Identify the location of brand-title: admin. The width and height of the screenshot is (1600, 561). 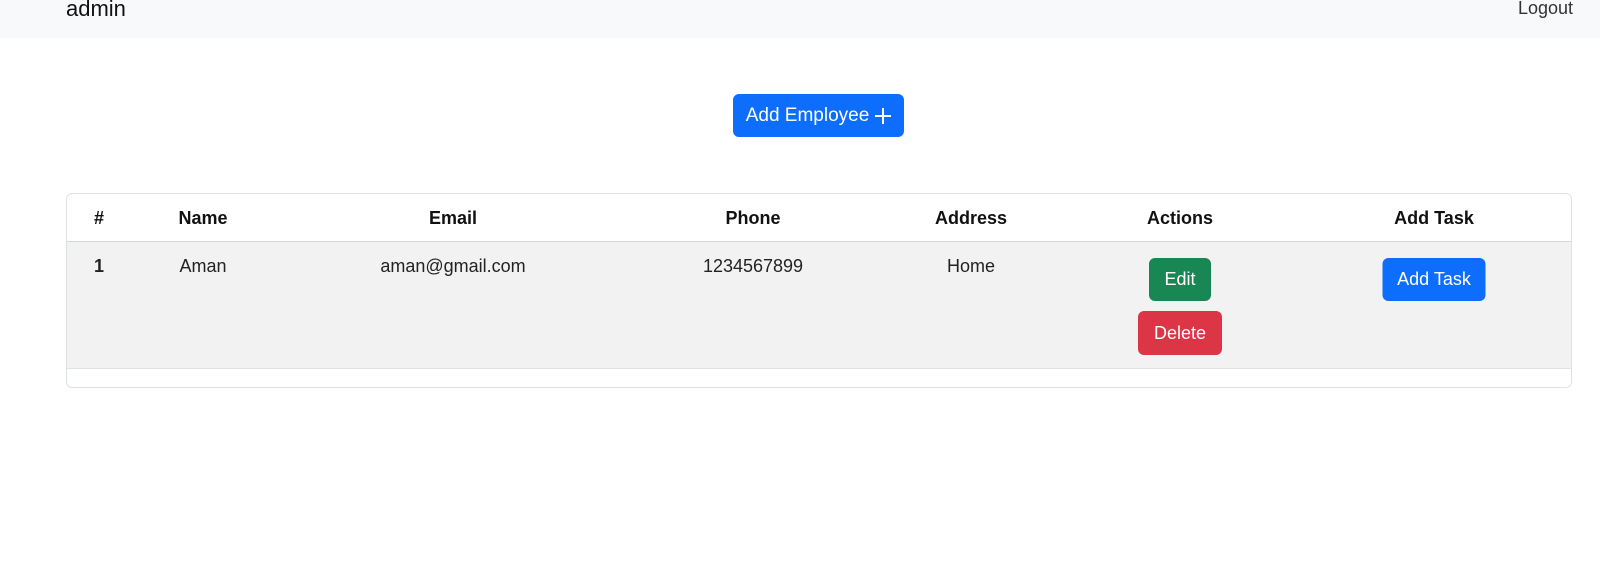
(96, 10).